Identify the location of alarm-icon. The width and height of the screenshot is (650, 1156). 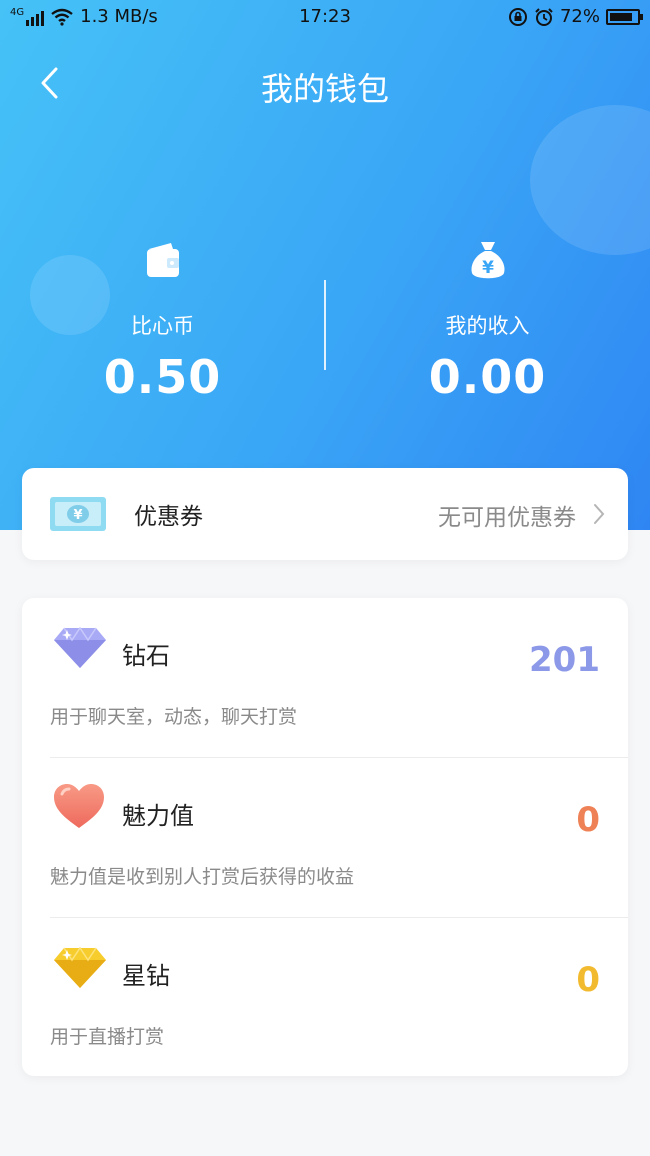
(544, 16).